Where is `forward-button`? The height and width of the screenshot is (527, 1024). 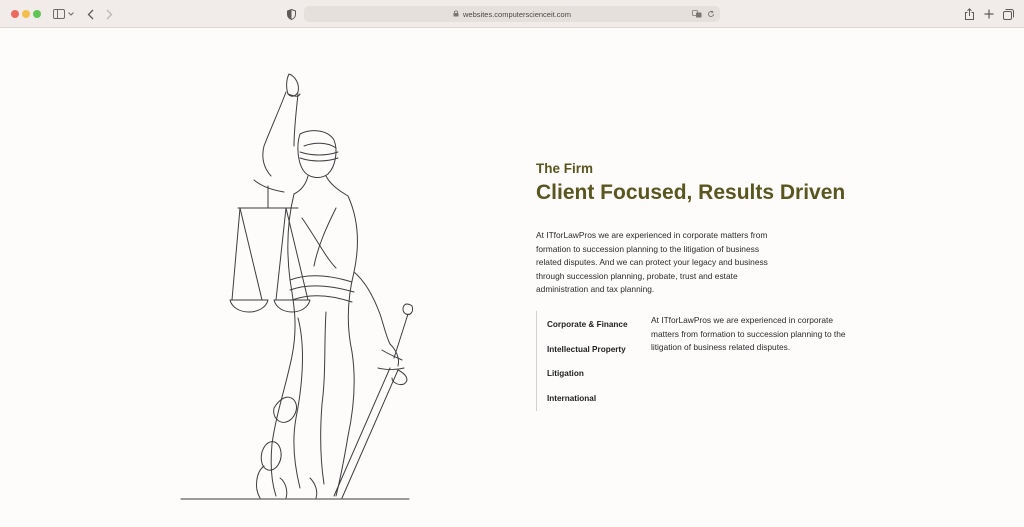
forward-button is located at coordinates (109, 14).